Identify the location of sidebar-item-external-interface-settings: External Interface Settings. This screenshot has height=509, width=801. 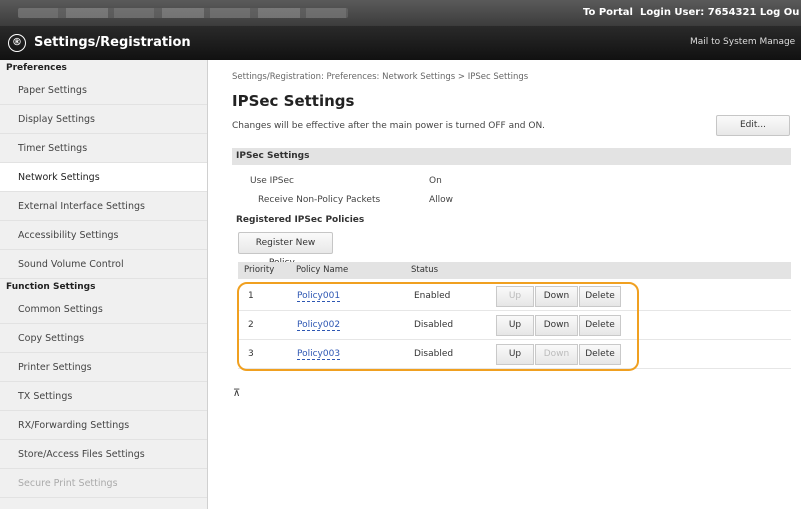
(103, 206).